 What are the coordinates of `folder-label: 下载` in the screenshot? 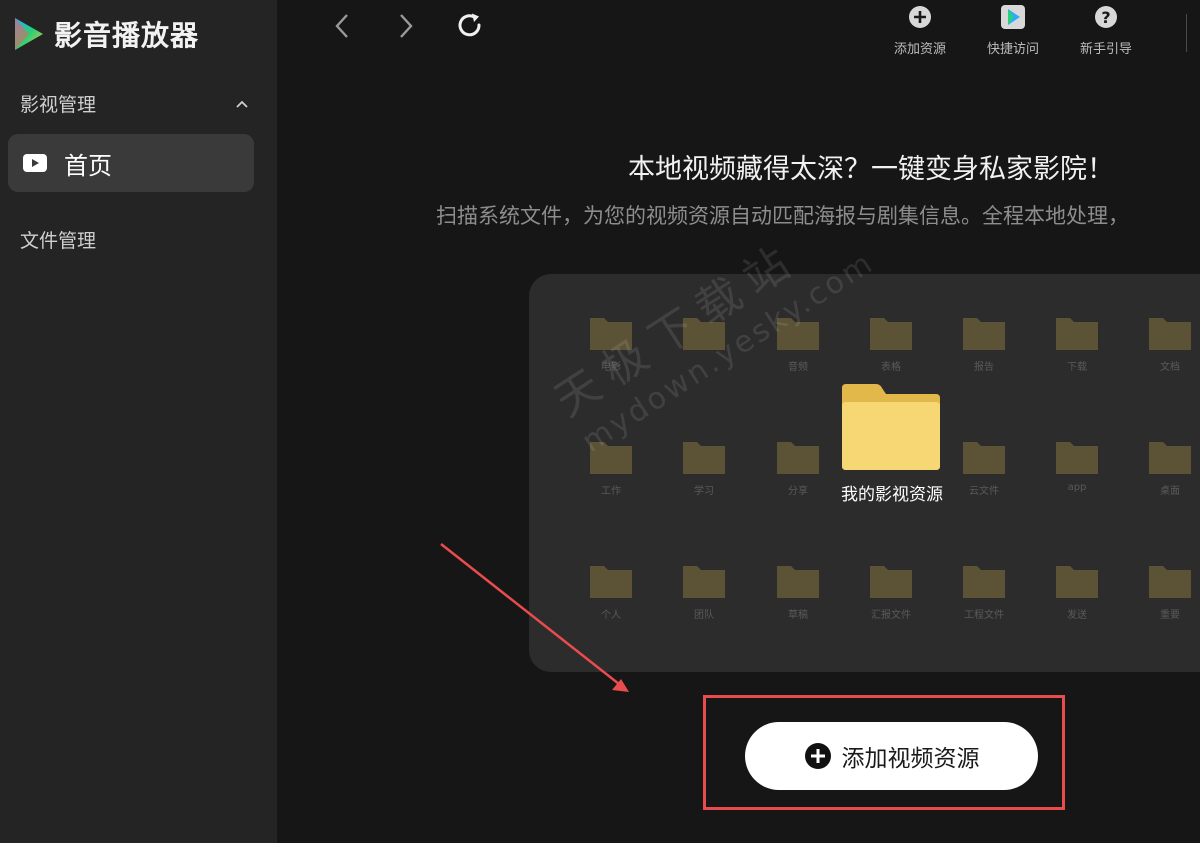 It's located at (1077, 367).